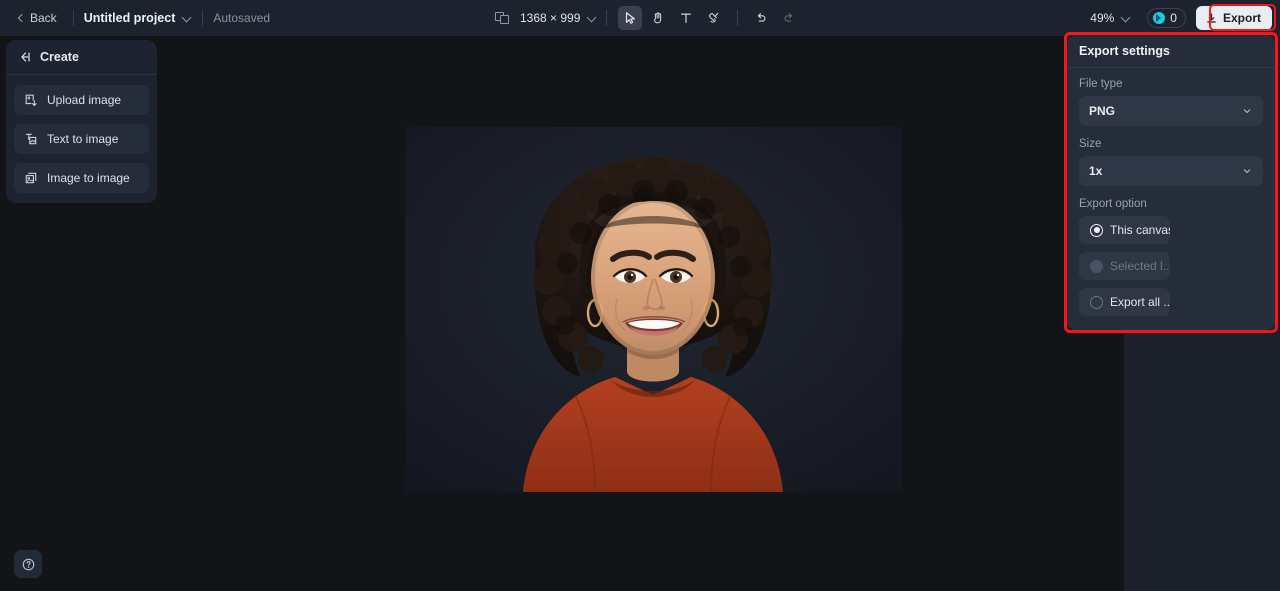  What do you see at coordinates (187, 18) in the screenshot?
I see `project-menu-chevron-down-icon` at bounding box center [187, 18].